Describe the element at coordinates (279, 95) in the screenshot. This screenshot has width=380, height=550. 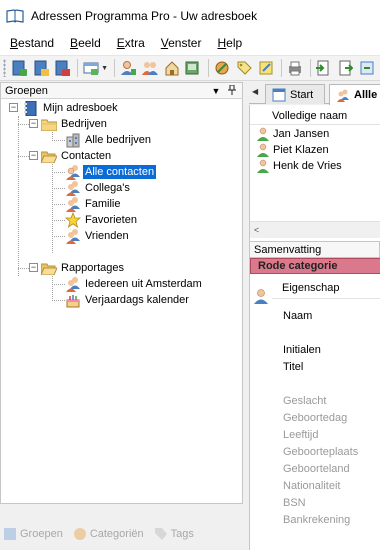
I see `start-page-icon` at that location.